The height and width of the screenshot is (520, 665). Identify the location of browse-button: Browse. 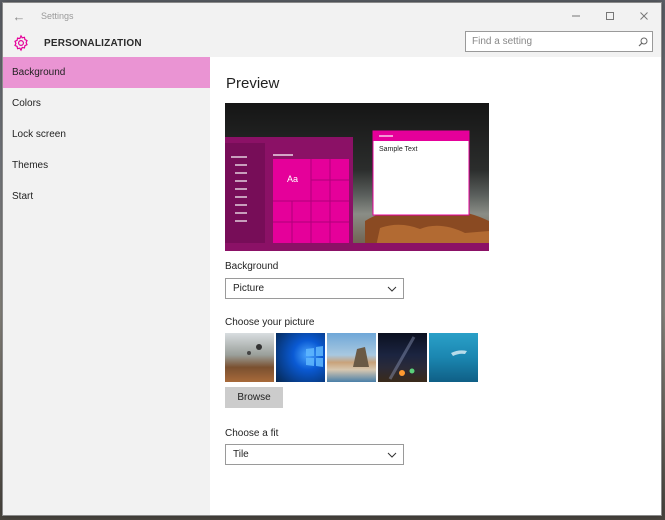
(254, 397).